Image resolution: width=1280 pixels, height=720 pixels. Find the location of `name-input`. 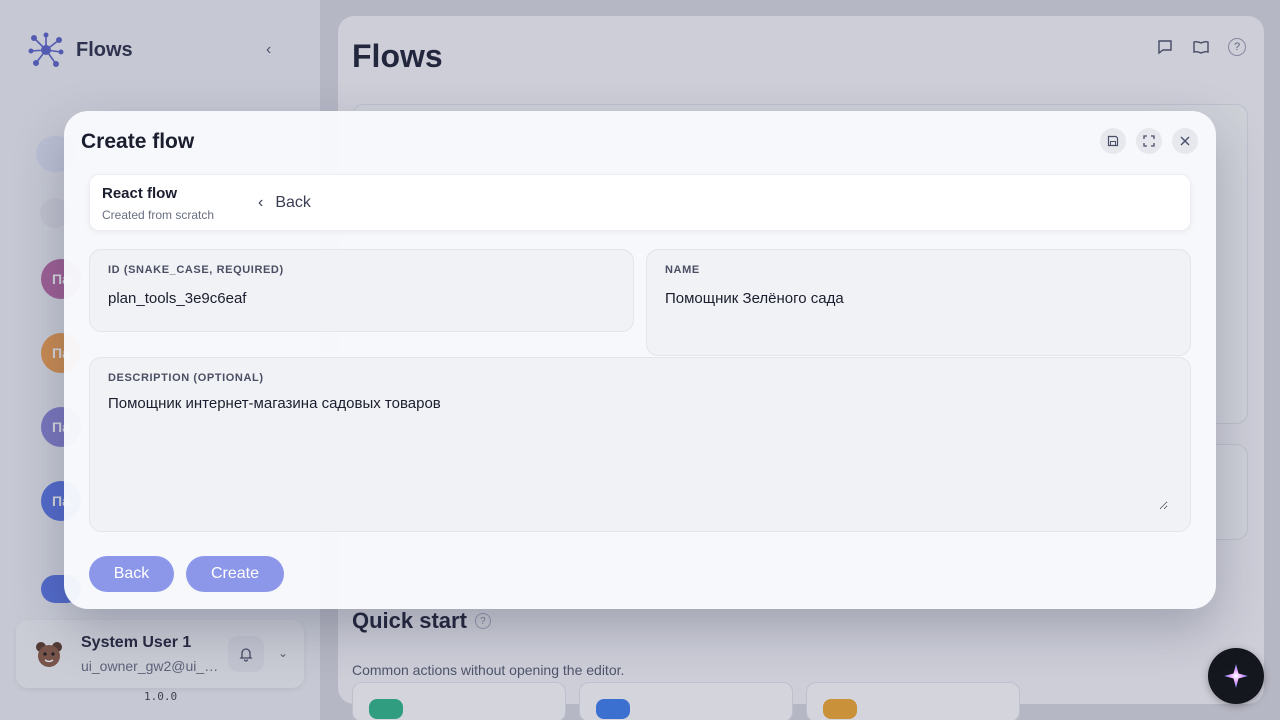

name-input is located at coordinates (920, 298).